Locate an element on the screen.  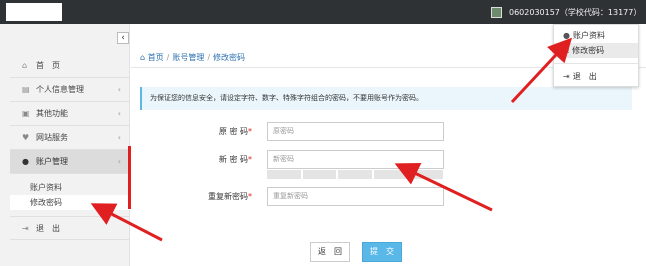
dropdown-item-profile: ● 账户资料 is located at coordinates (596, 35).